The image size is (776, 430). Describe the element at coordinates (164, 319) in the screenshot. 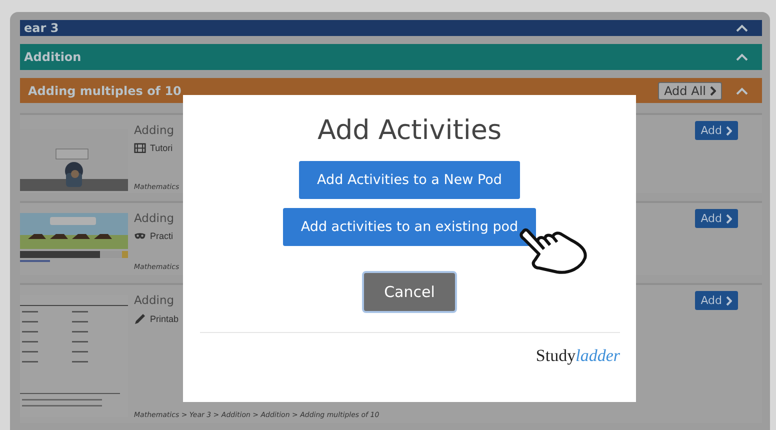

I see `activity-type: Printab` at that location.